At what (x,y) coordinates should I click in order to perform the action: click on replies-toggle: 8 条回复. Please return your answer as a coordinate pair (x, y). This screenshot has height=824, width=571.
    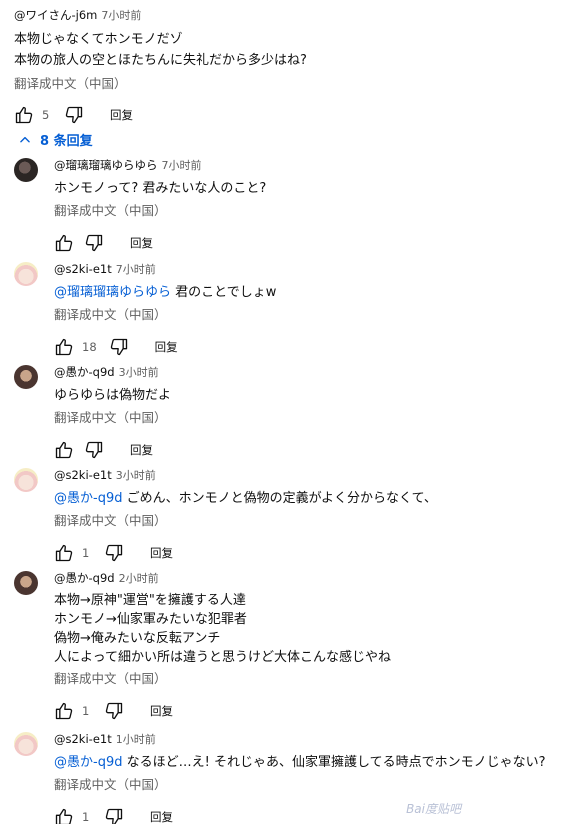
    Looking at the image, I should click on (55, 139).